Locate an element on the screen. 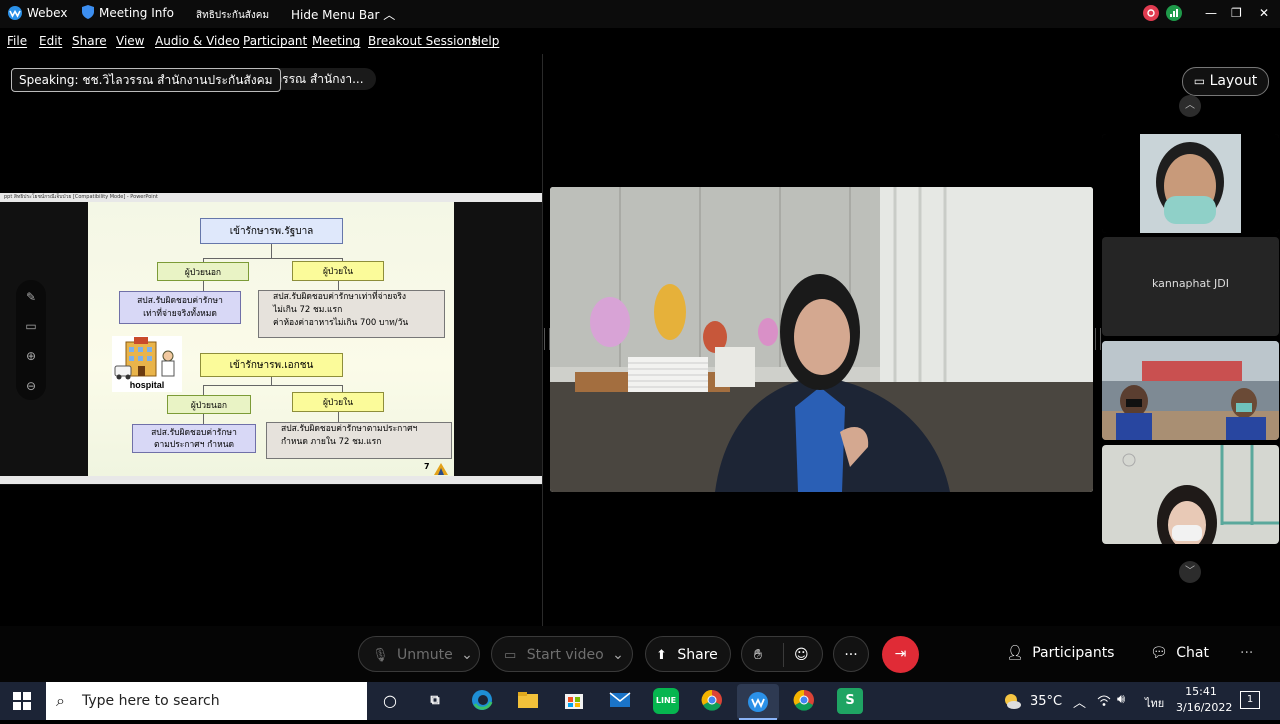  ipd-gov-box: ผู้ป่วยใน is located at coordinates (338, 271).